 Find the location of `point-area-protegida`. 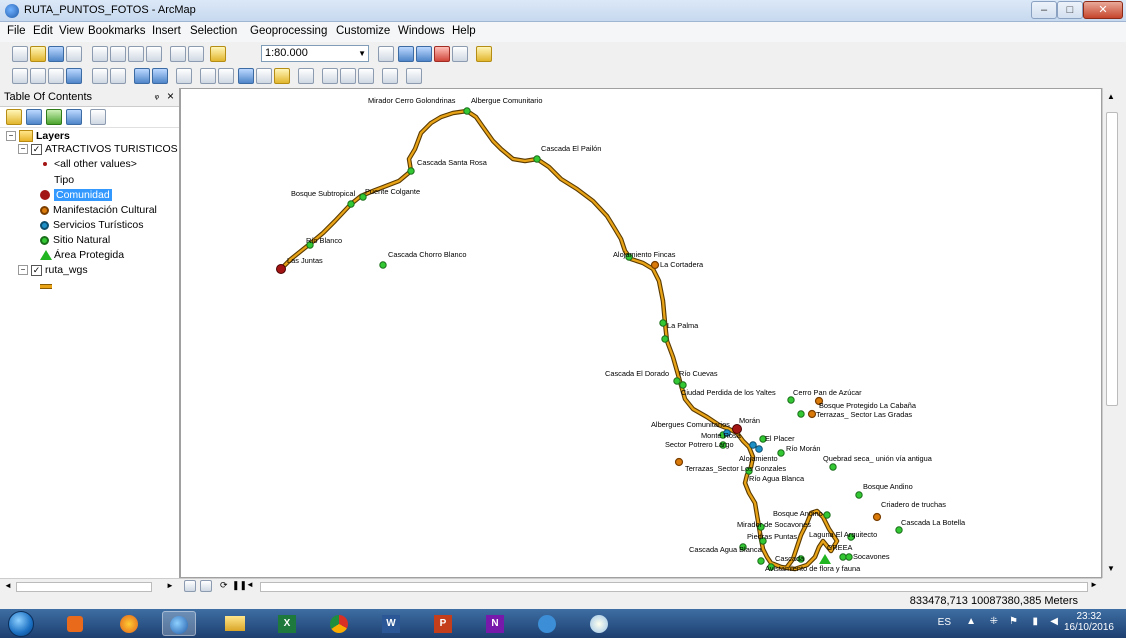

point-area-protegida is located at coordinates (825, 559).